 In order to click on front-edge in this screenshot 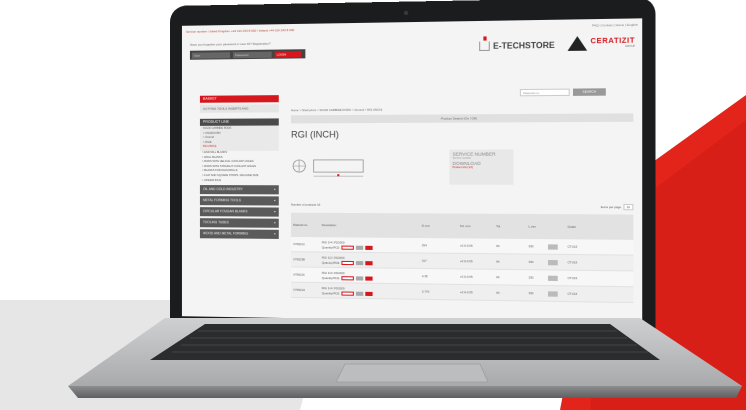, I will do `click(405, 392)`.